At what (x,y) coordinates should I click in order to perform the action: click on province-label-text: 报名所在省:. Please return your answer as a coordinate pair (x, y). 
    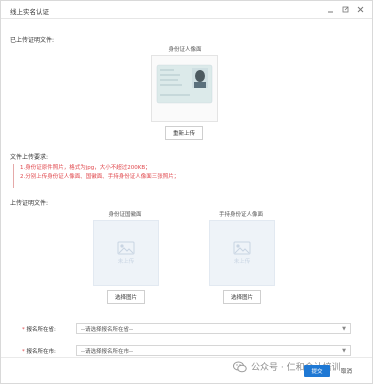
    Looking at the image, I should click on (41, 330).